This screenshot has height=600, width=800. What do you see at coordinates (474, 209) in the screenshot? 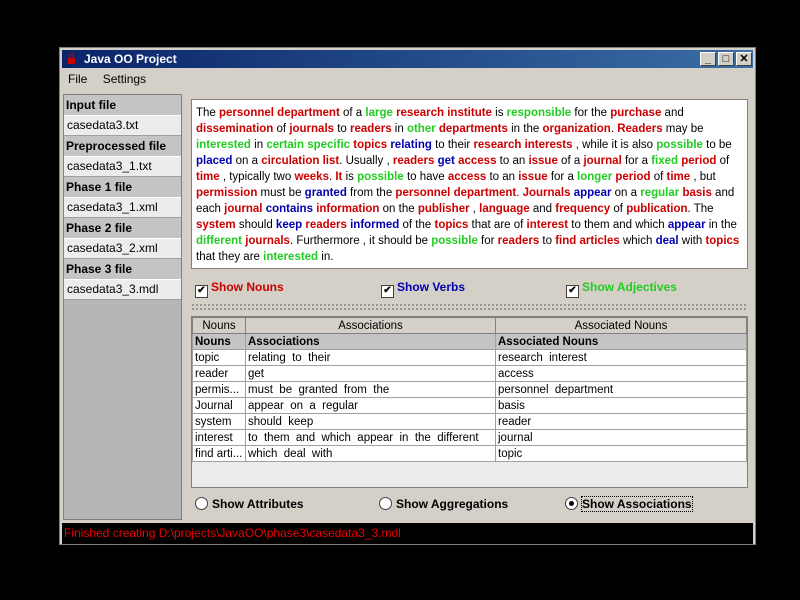
I see `plain-text: ,` at bounding box center [474, 209].